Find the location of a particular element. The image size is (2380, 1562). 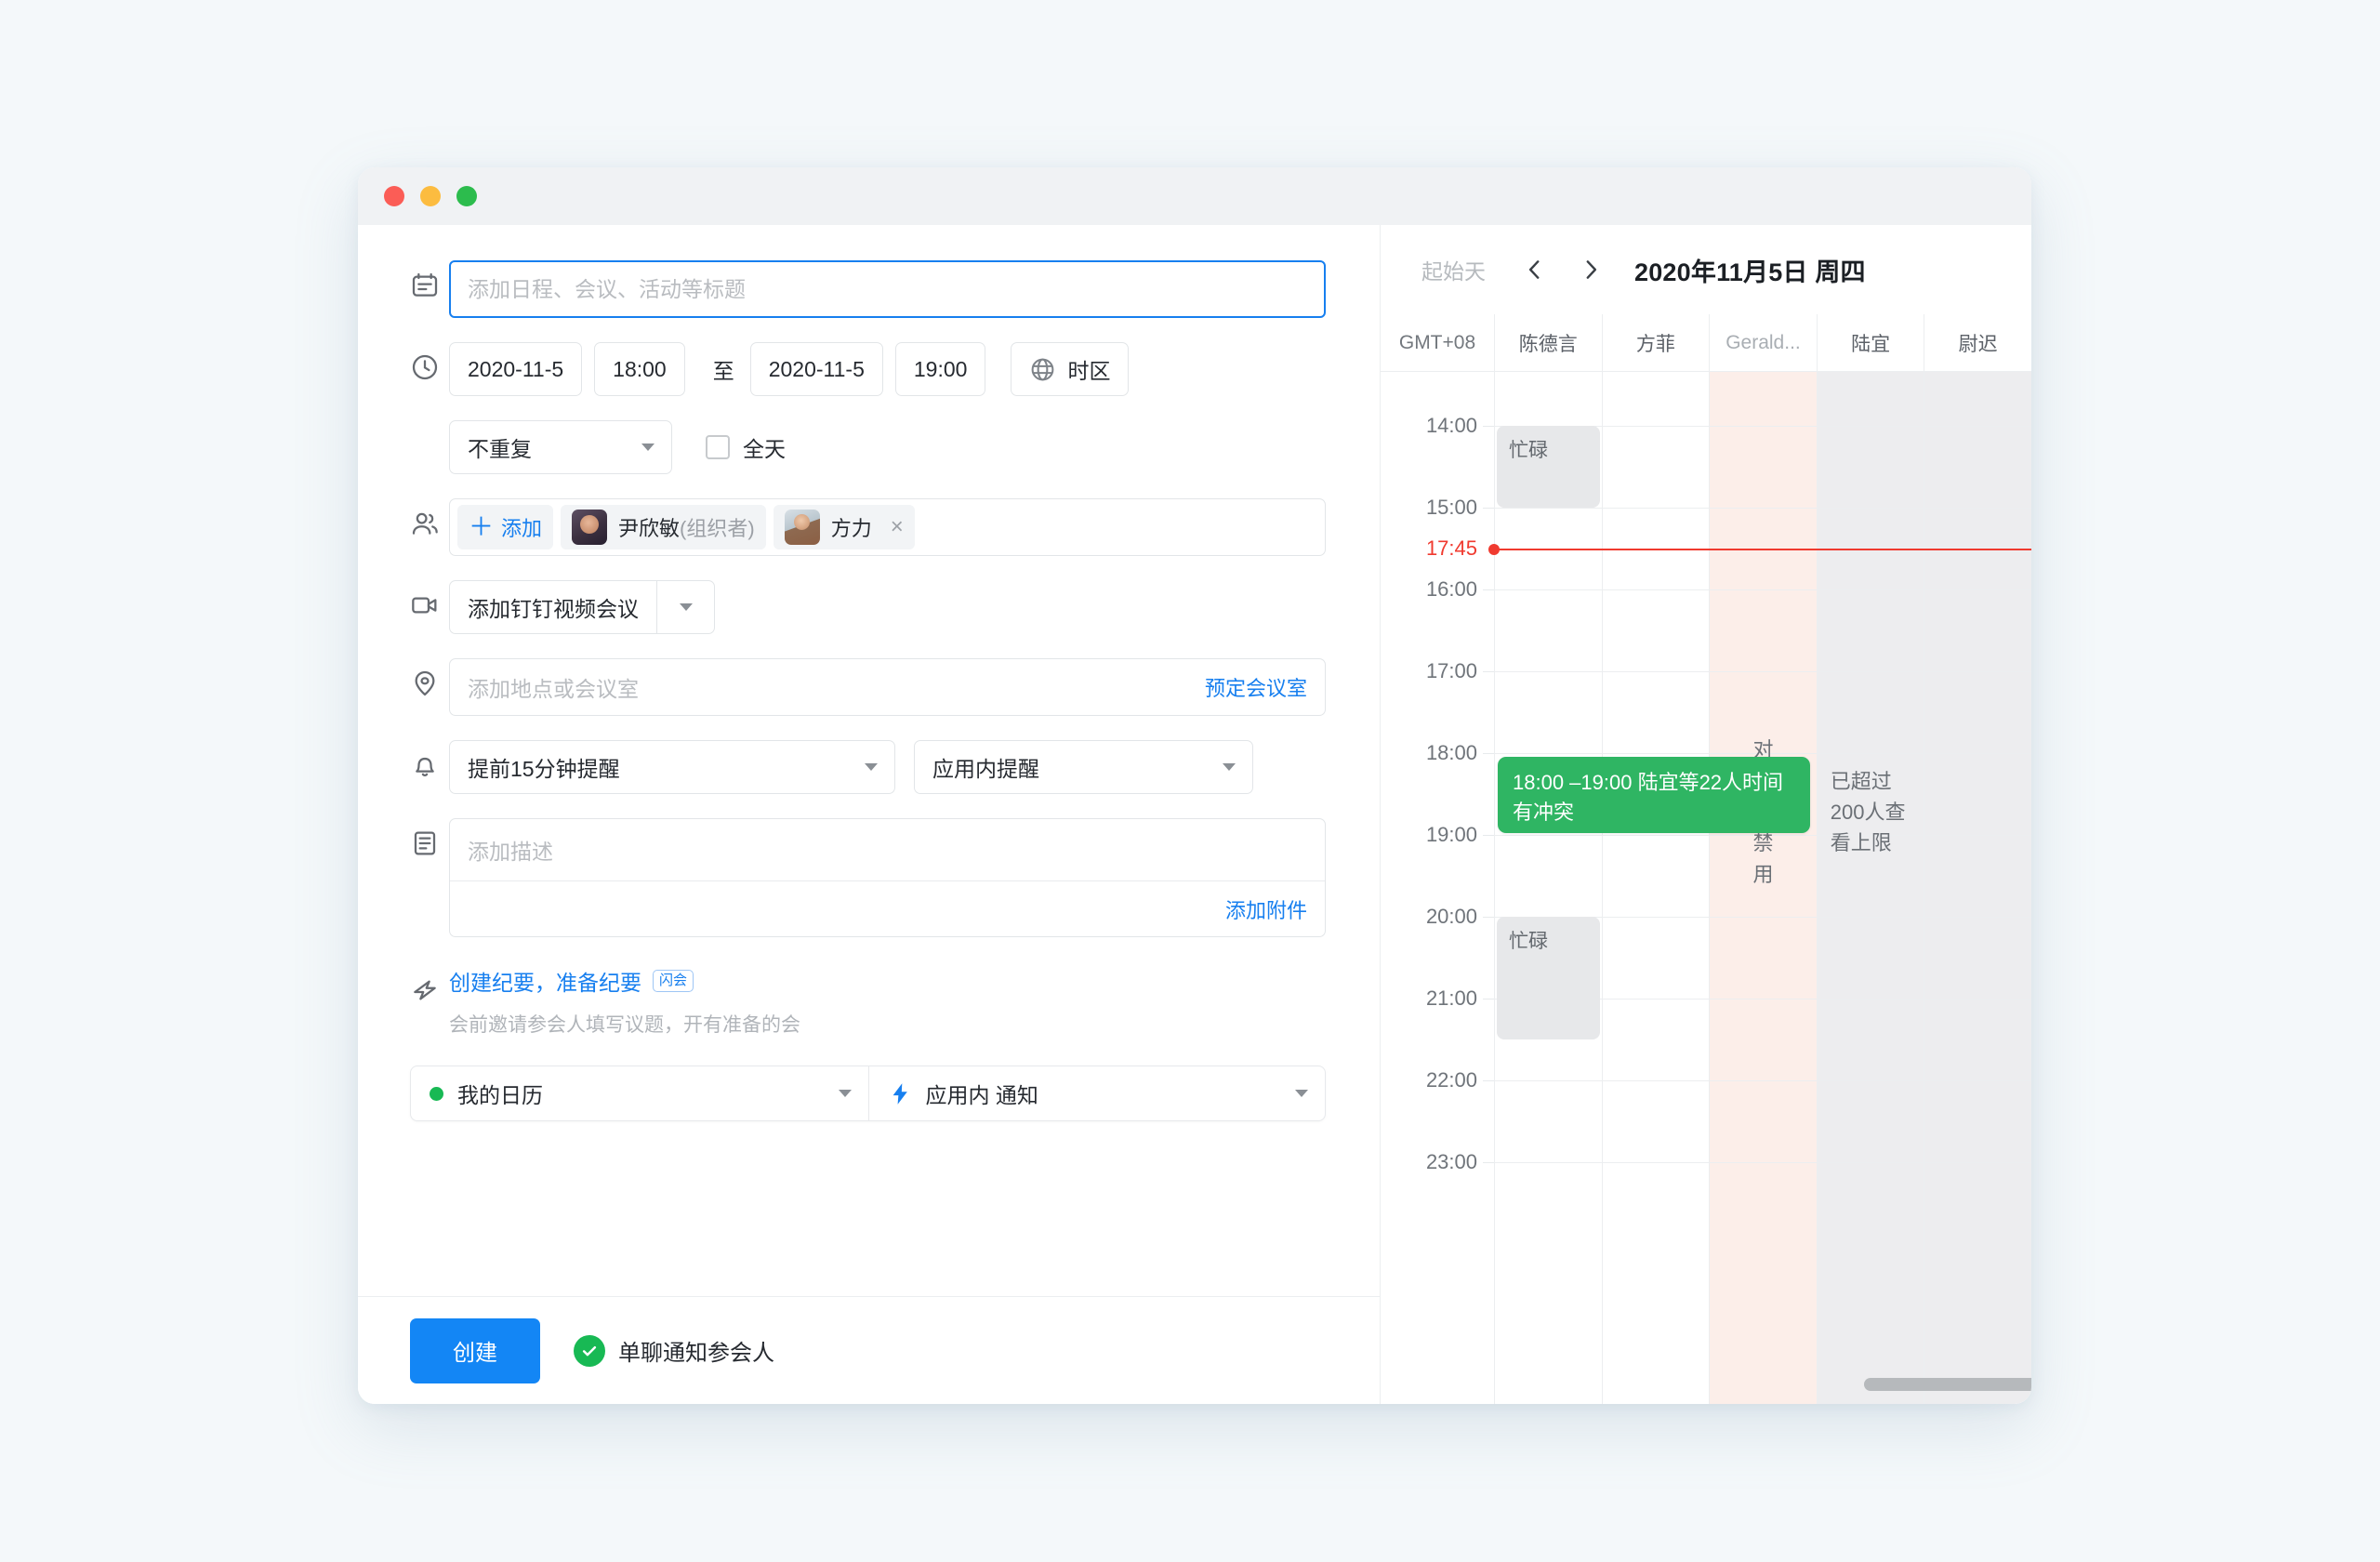

next-day-button is located at coordinates (1590, 269).